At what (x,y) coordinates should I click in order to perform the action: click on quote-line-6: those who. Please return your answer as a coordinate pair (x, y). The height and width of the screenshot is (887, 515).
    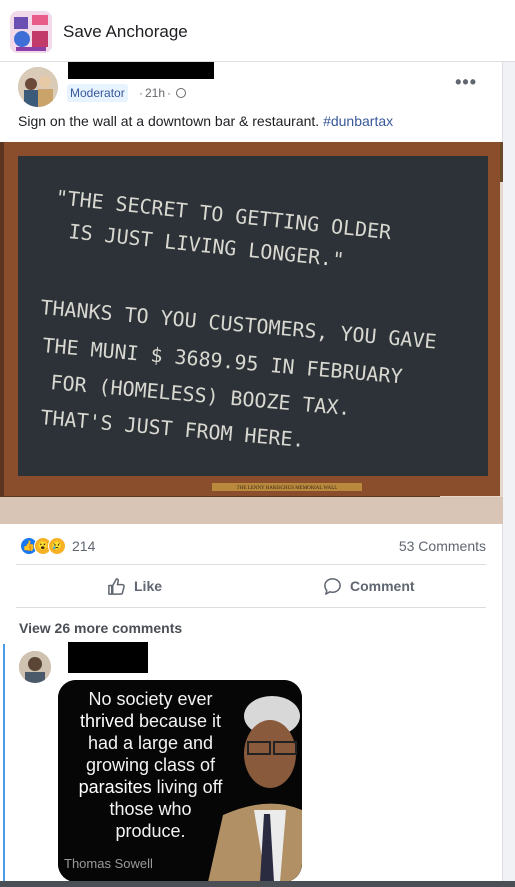
    Looking at the image, I should click on (150, 809).